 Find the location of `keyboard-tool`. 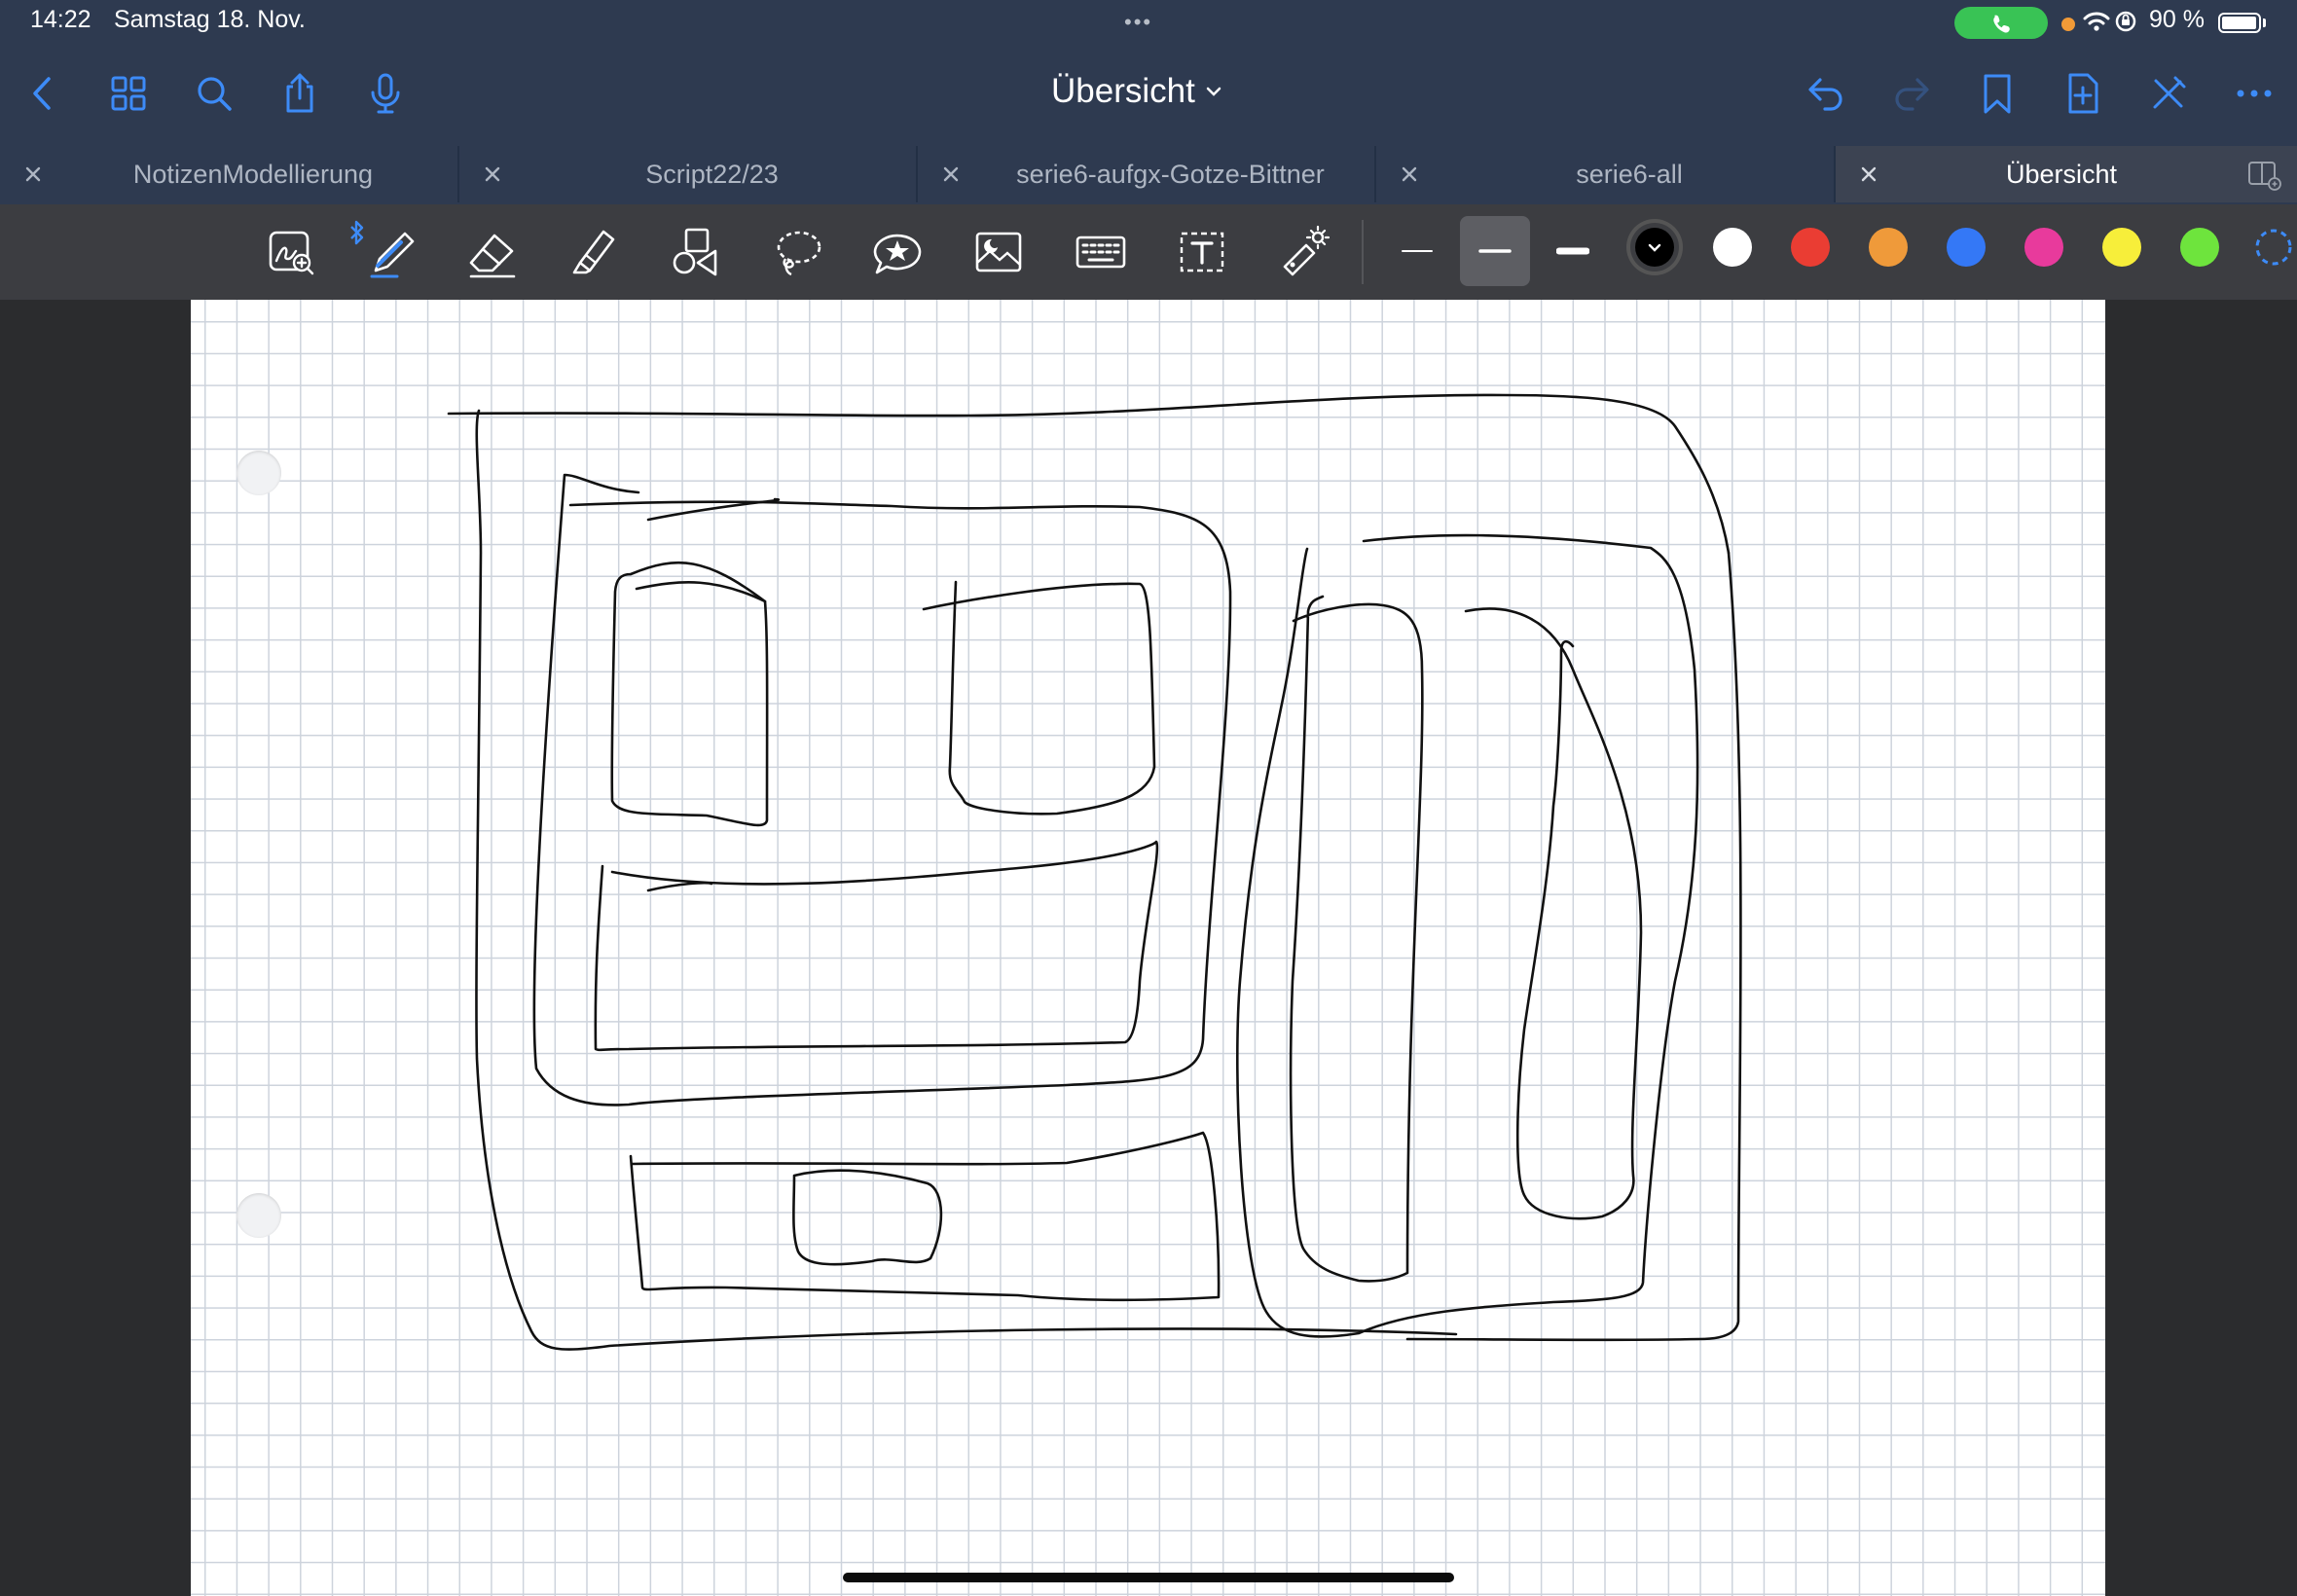

keyboard-tool is located at coordinates (1101, 252).